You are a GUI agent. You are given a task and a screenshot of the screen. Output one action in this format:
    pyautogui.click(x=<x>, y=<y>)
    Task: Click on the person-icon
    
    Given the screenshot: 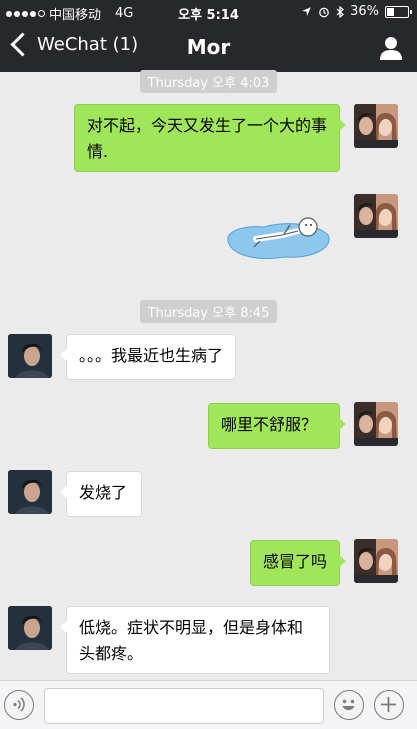 What is the action you would take?
    pyautogui.click(x=391, y=48)
    